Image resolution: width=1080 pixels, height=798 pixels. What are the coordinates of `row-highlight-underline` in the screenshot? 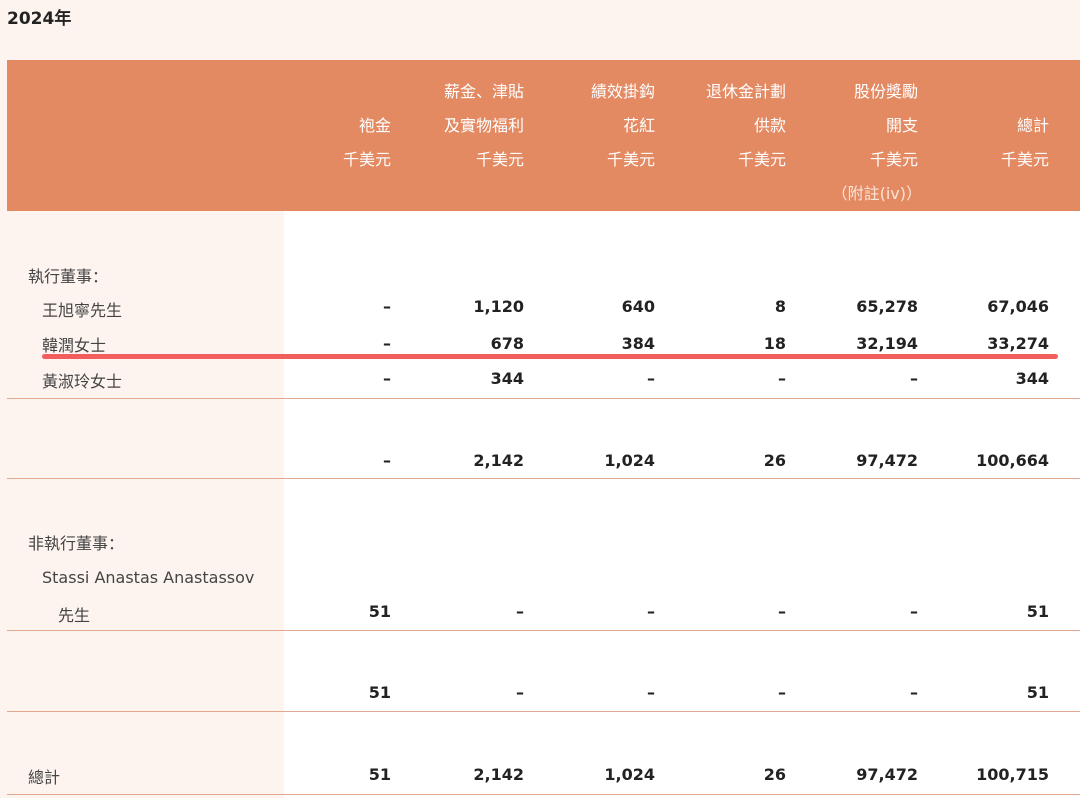 It's located at (550, 356).